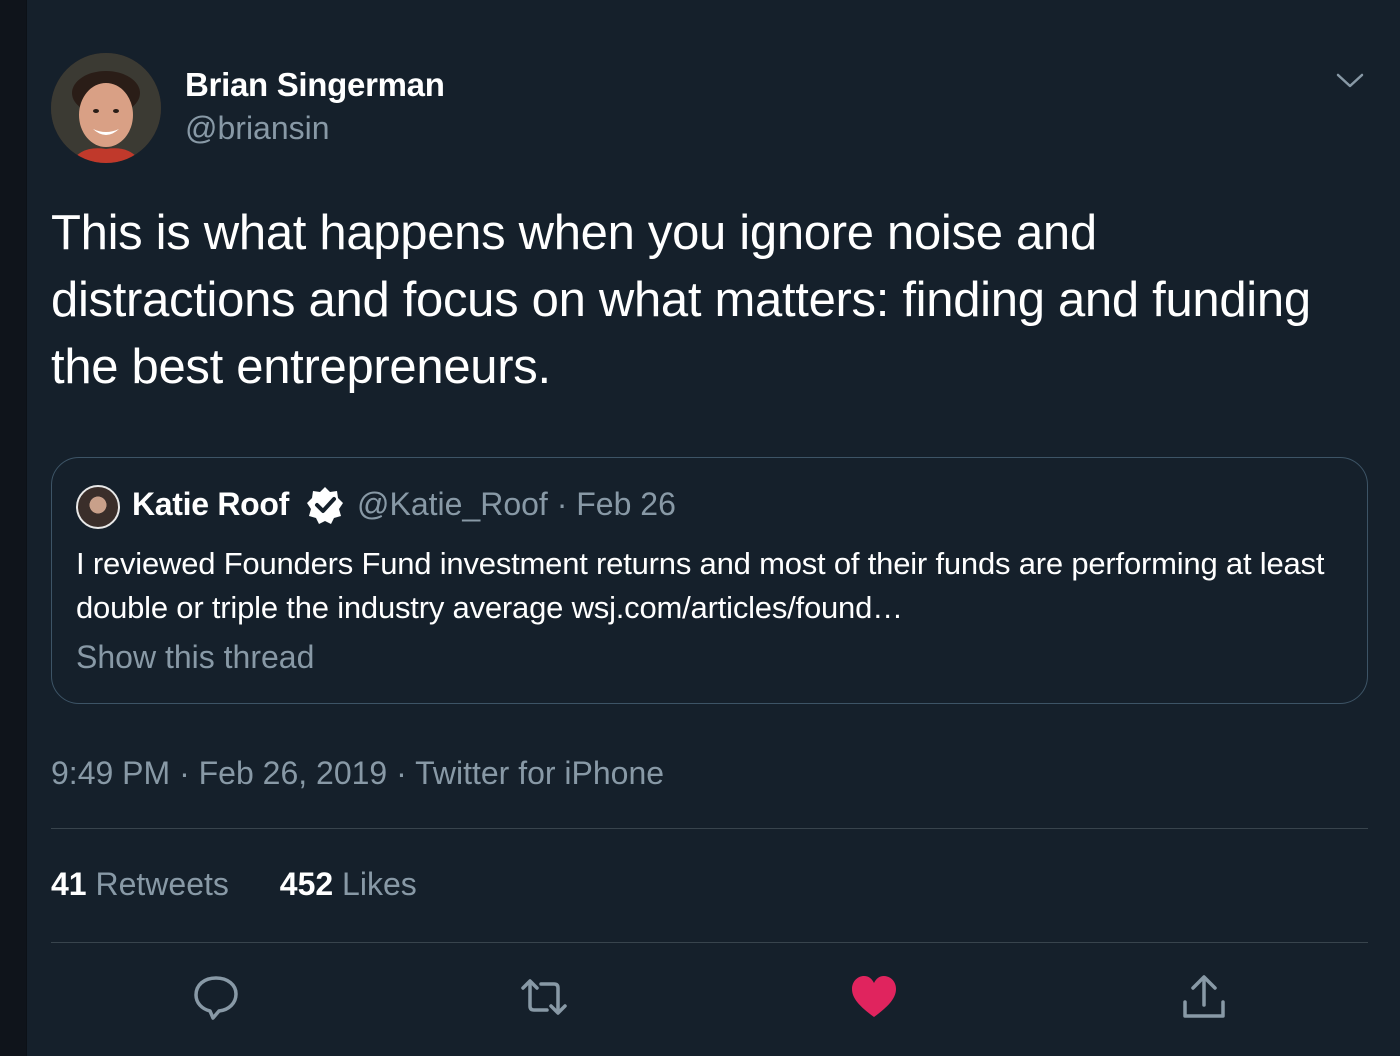  I want to click on likes-label: Likes, so click(379, 884).